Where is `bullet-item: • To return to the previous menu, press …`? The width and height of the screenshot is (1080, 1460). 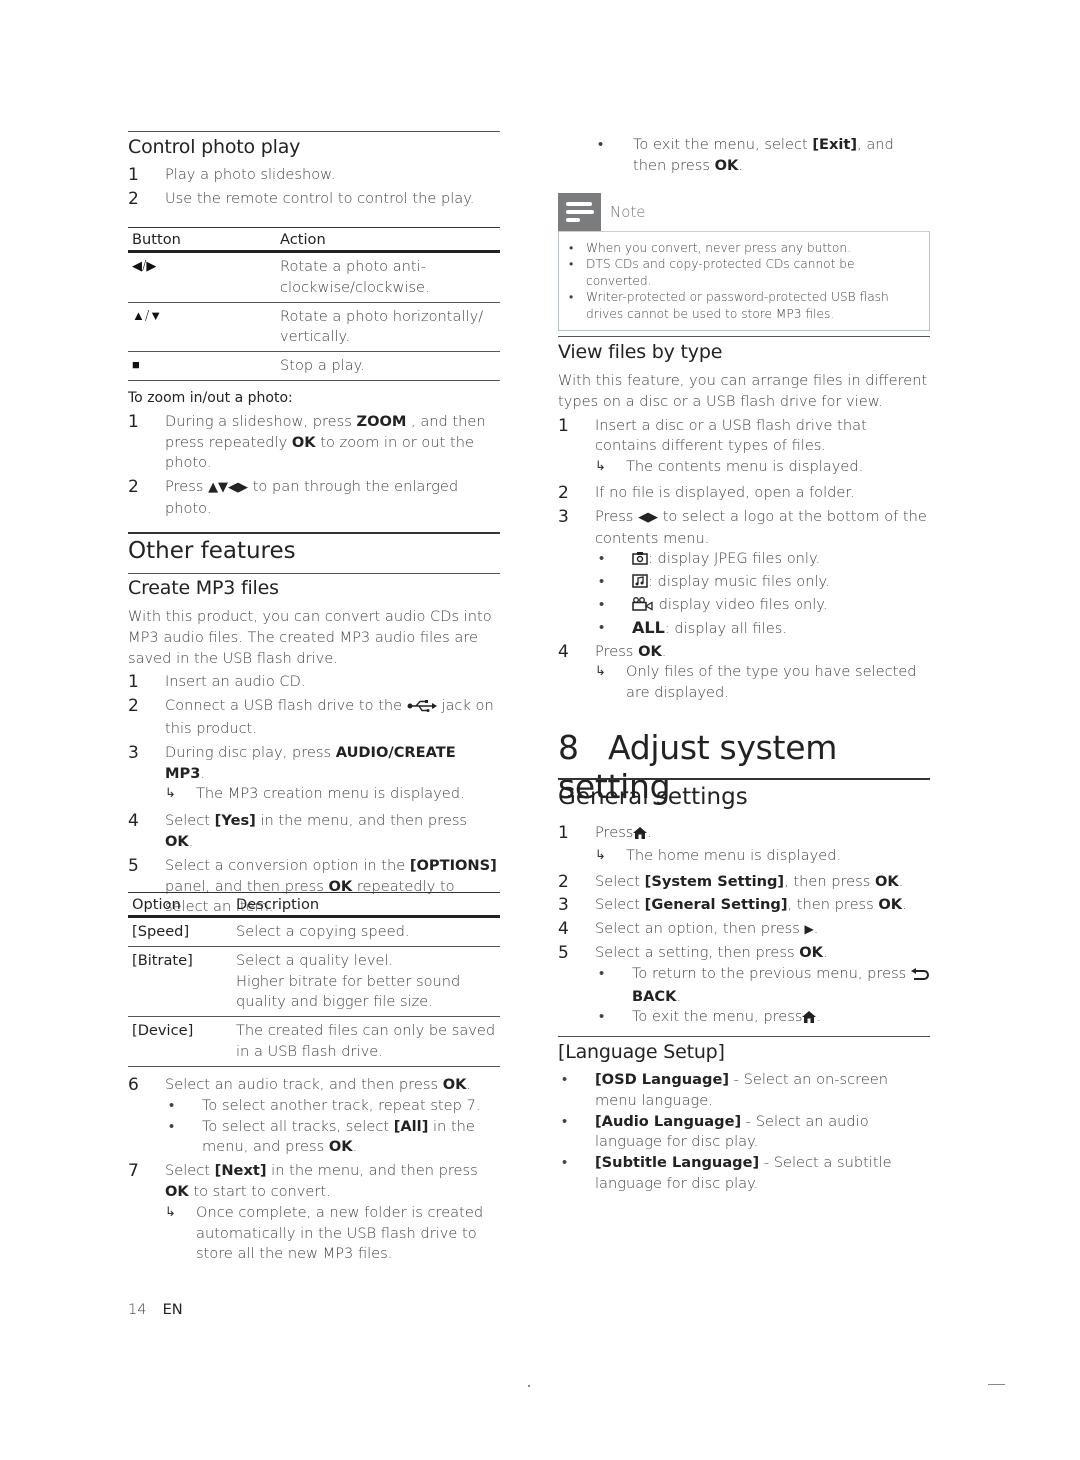
bullet-item: • To return to the previous menu, press … is located at coordinates (762, 986).